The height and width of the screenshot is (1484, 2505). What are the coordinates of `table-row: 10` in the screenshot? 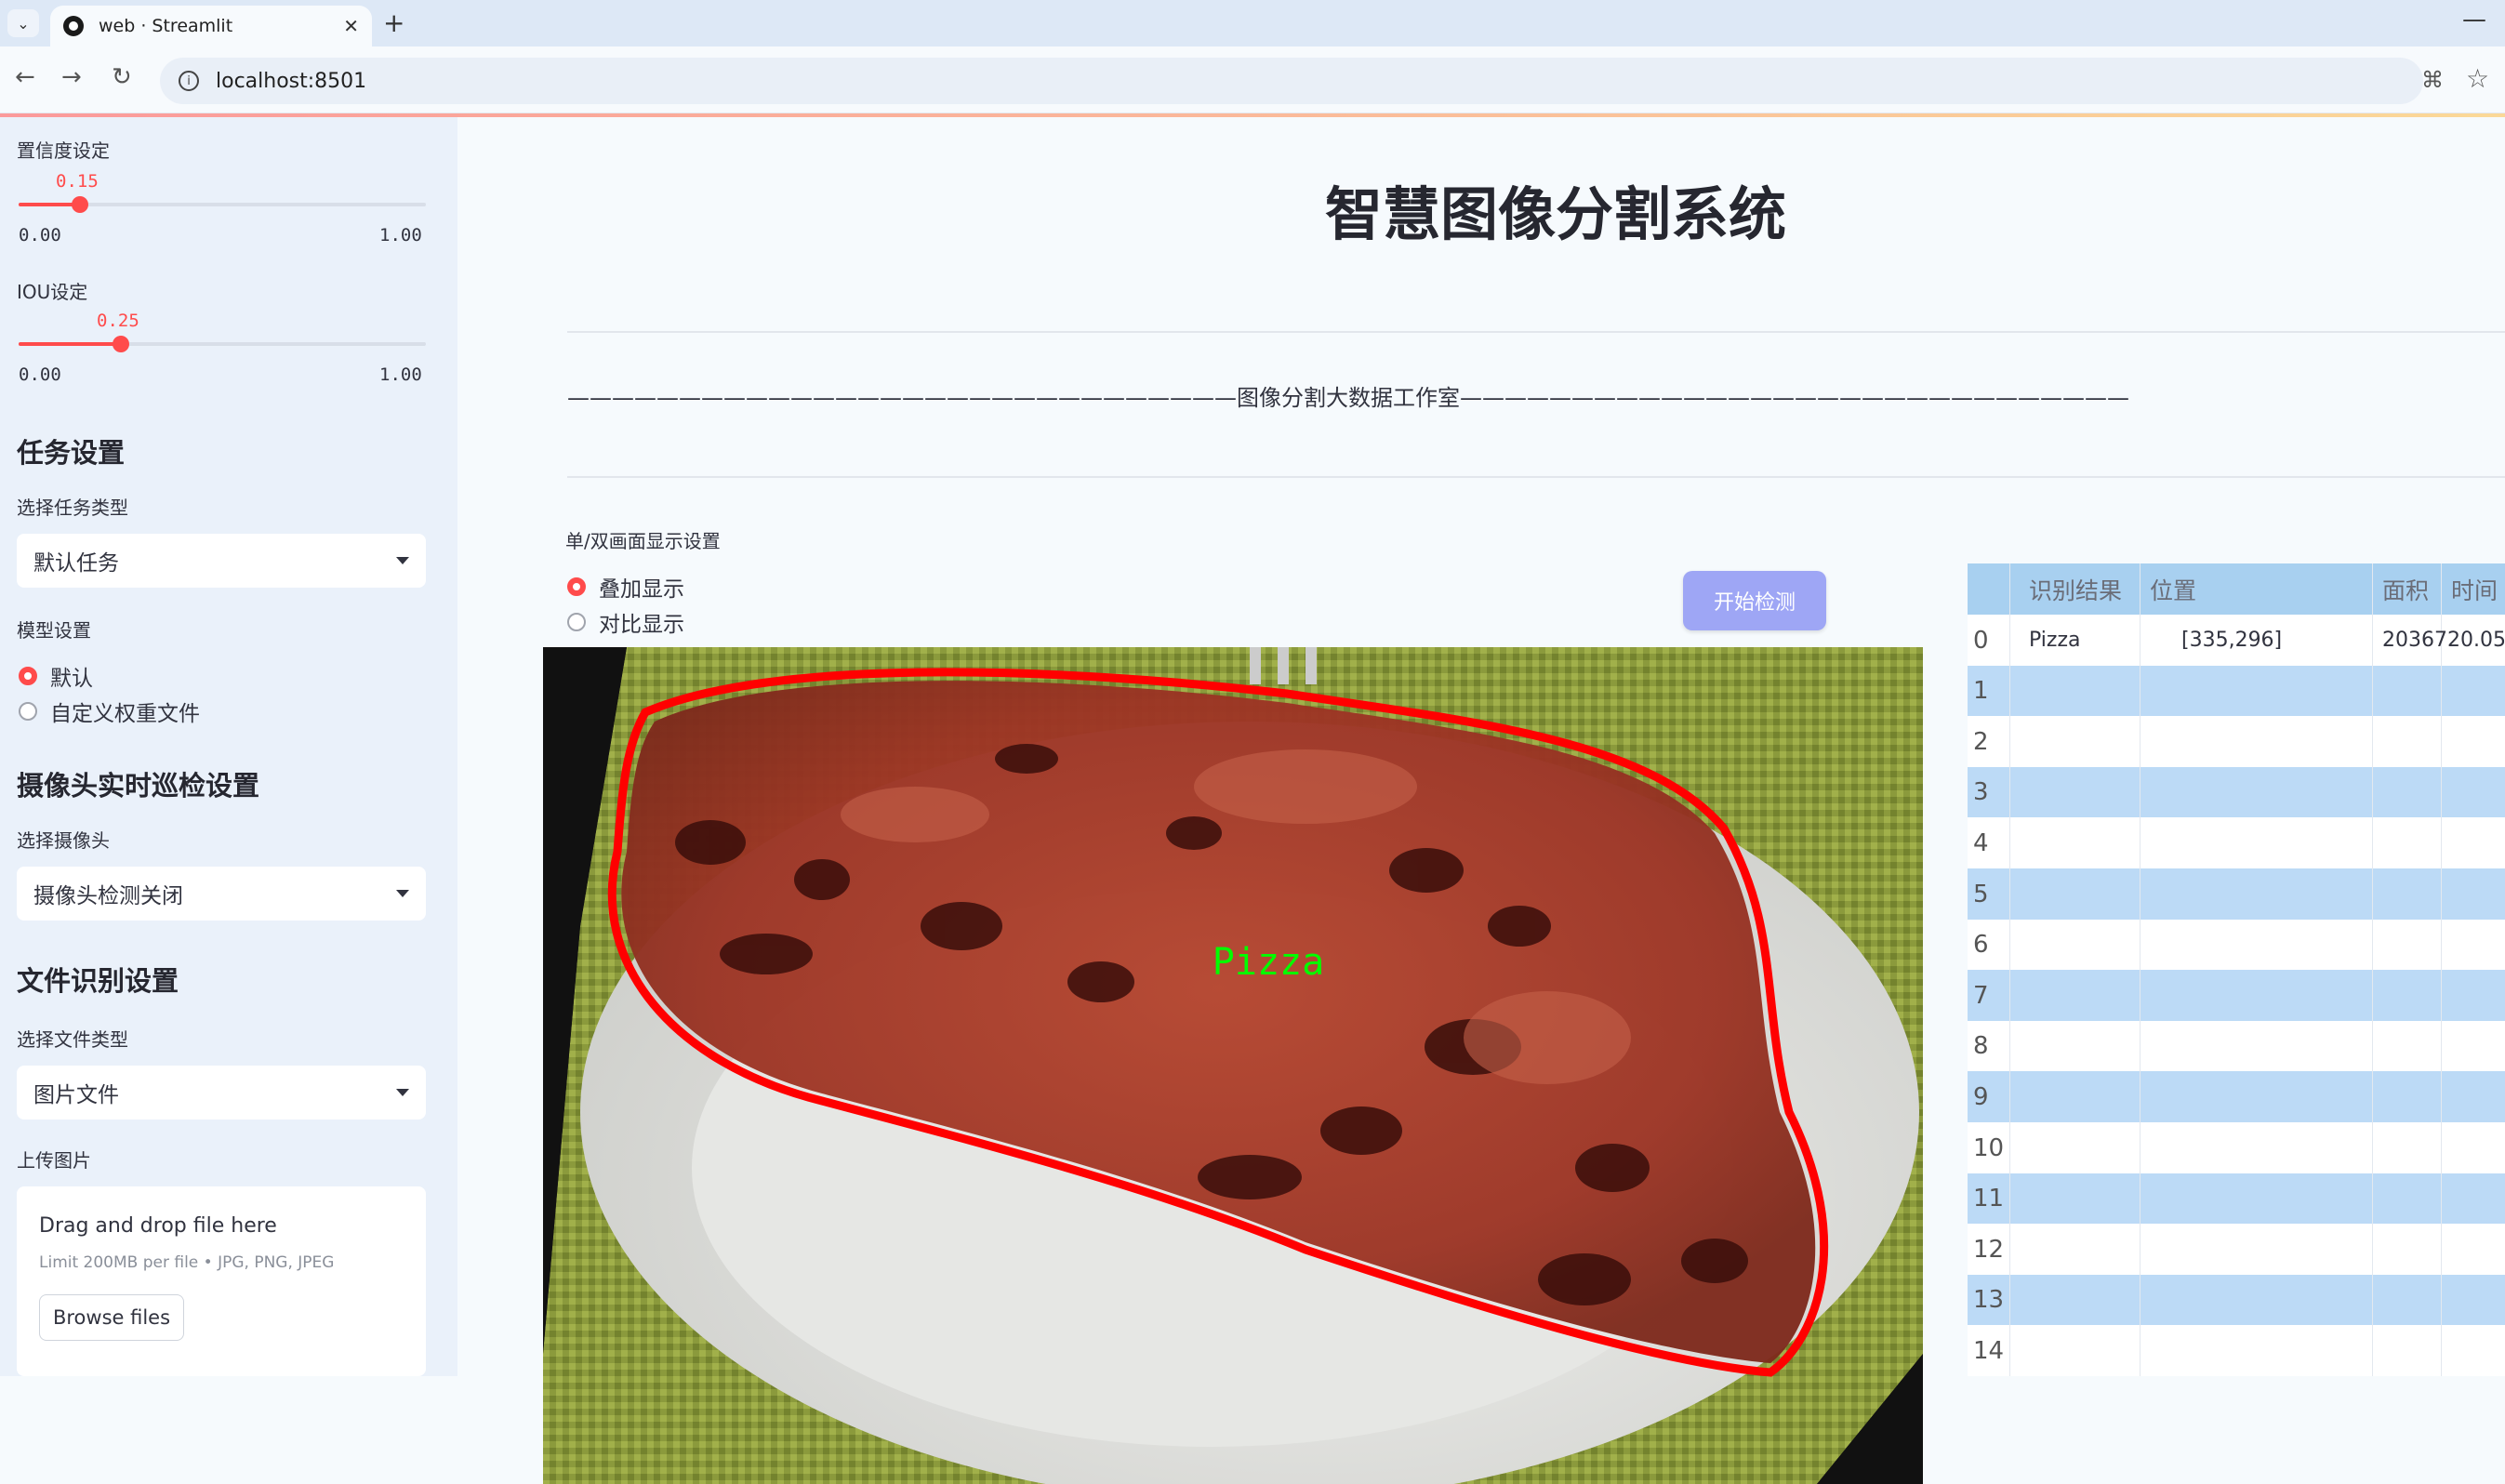 It's located at (2236, 1147).